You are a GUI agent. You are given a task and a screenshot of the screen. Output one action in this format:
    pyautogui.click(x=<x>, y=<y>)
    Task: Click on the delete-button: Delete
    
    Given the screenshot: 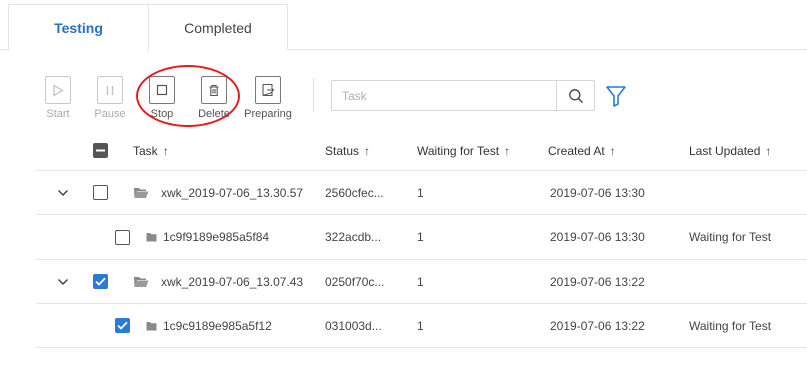 What is the action you would take?
    pyautogui.click(x=214, y=98)
    